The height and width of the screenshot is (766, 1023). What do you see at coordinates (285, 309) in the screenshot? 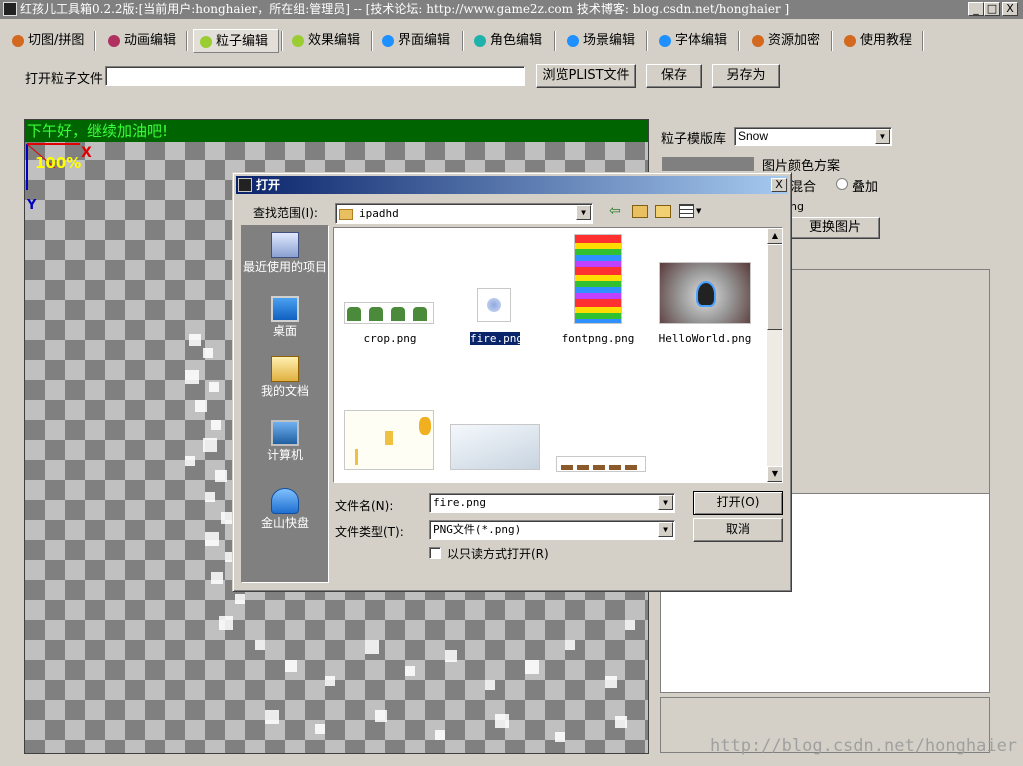
I see `desktop-icon` at bounding box center [285, 309].